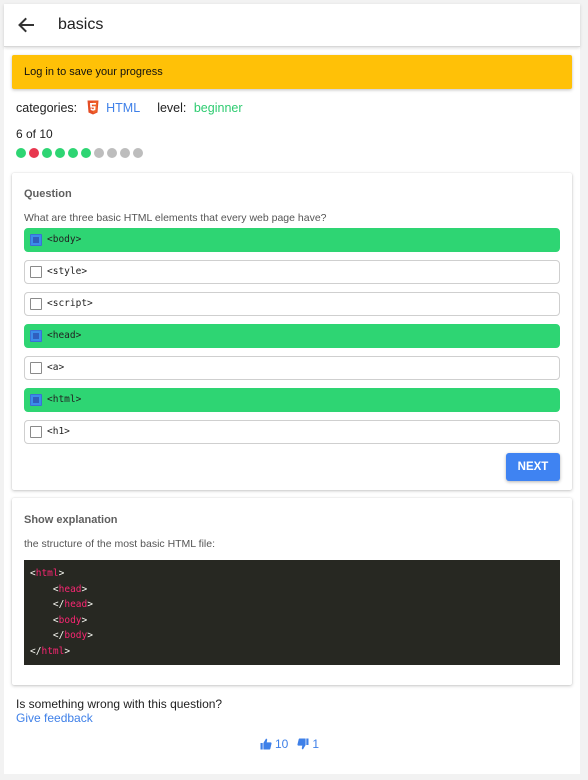 Image resolution: width=588 pixels, height=780 pixels. I want to click on login-banner-text: Log in to save your progress, so click(93, 72).